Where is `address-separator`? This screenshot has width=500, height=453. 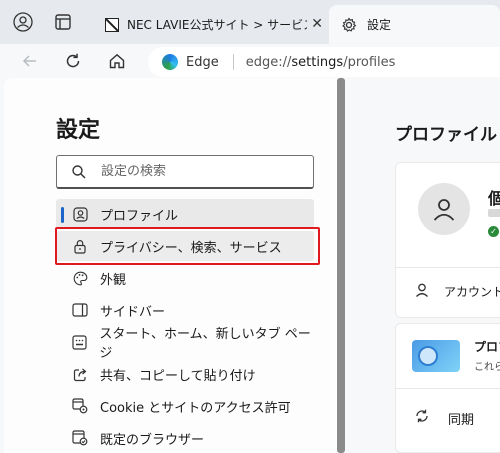
address-separator is located at coordinates (233, 62).